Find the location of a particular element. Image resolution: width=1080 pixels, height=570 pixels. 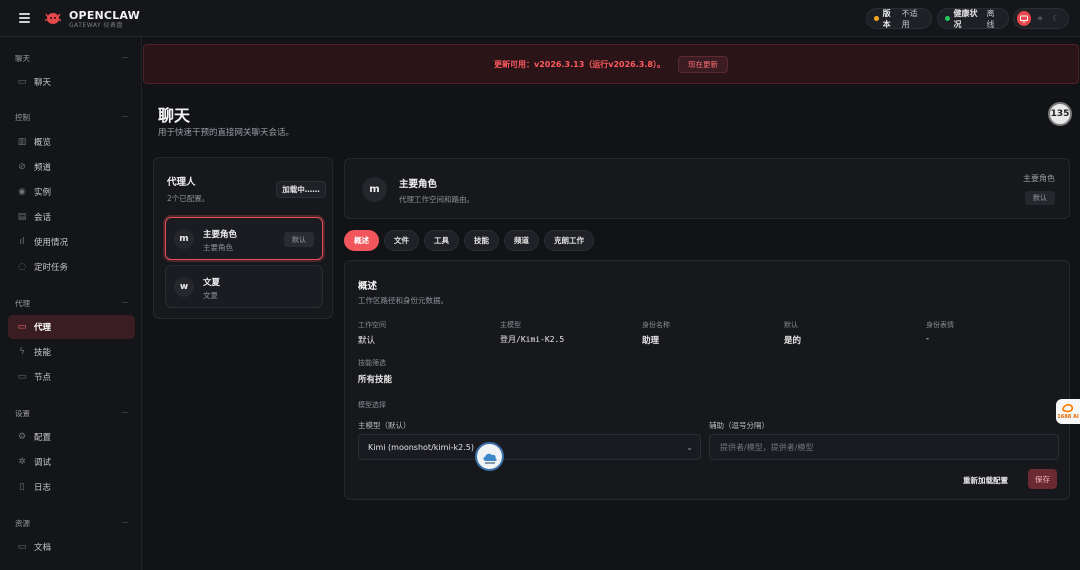

reload-config-button: 重新加载配置 is located at coordinates (985, 480).